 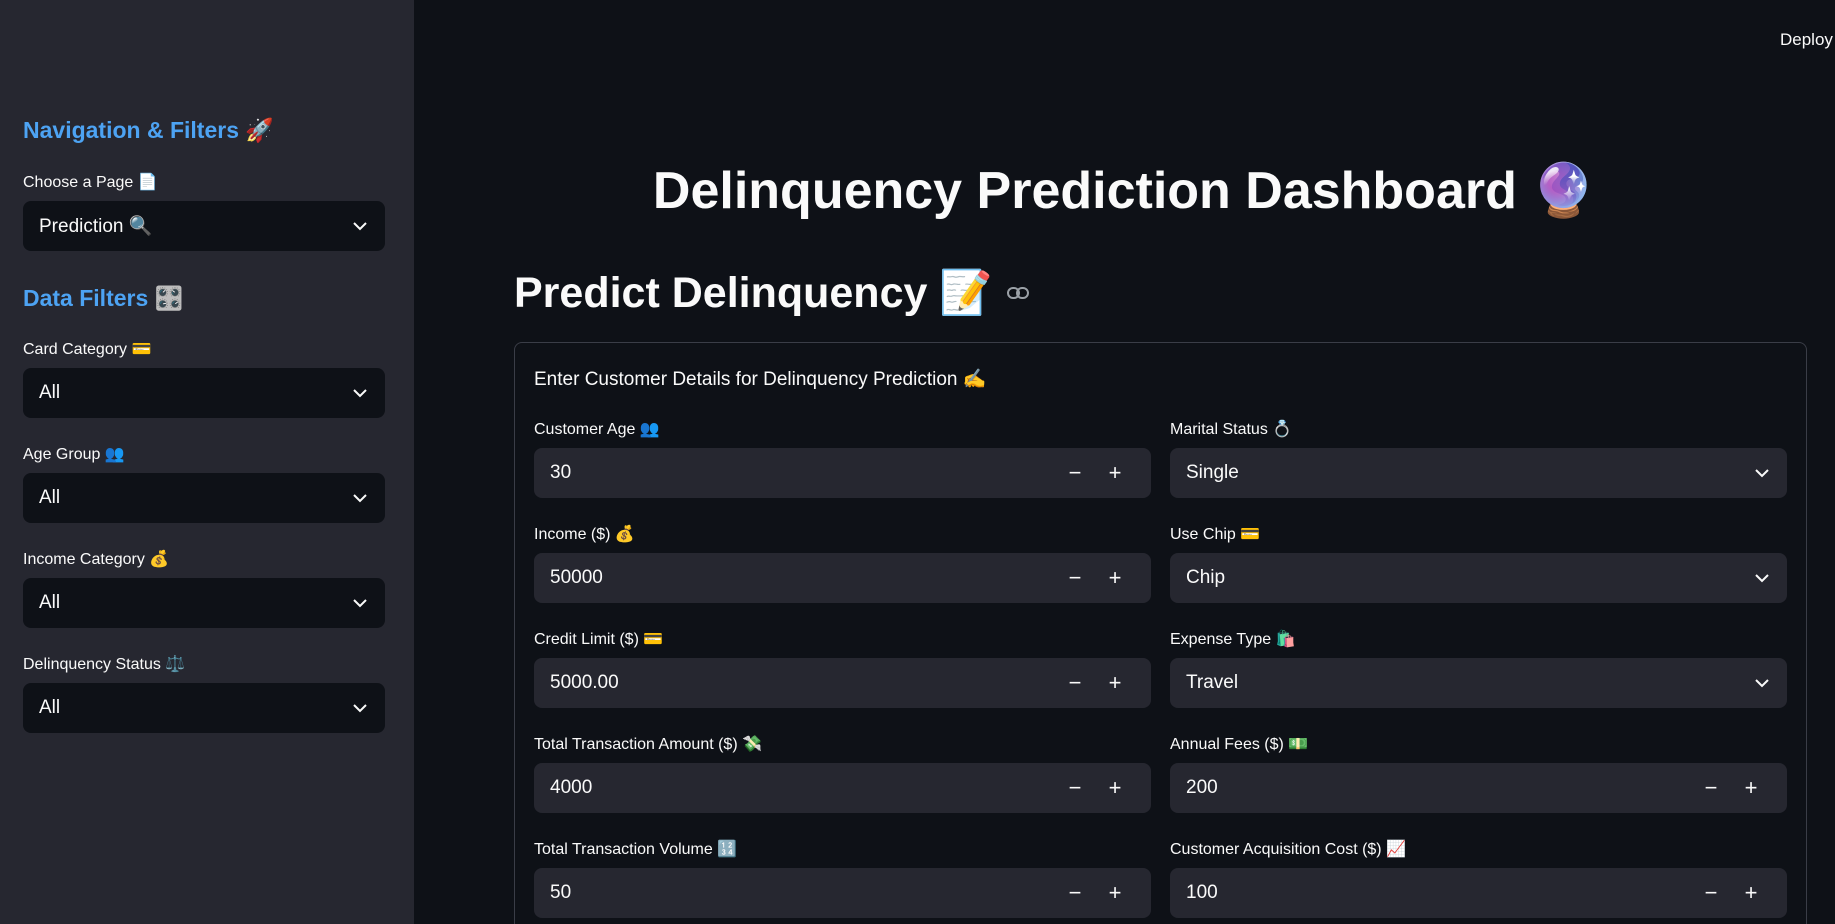 What do you see at coordinates (1231, 429) in the screenshot?
I see `marital-status-label: Marital Status 💍` at bounding box center [1231, 429].